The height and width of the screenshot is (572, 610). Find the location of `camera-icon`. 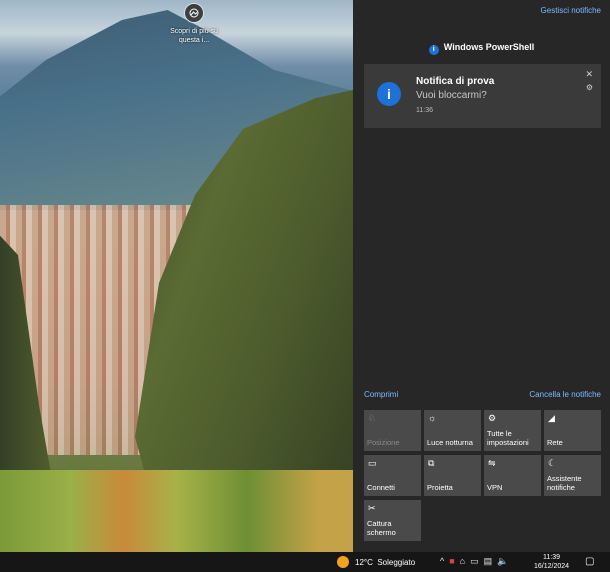

camera-icon is located at coordinates (194, 13).